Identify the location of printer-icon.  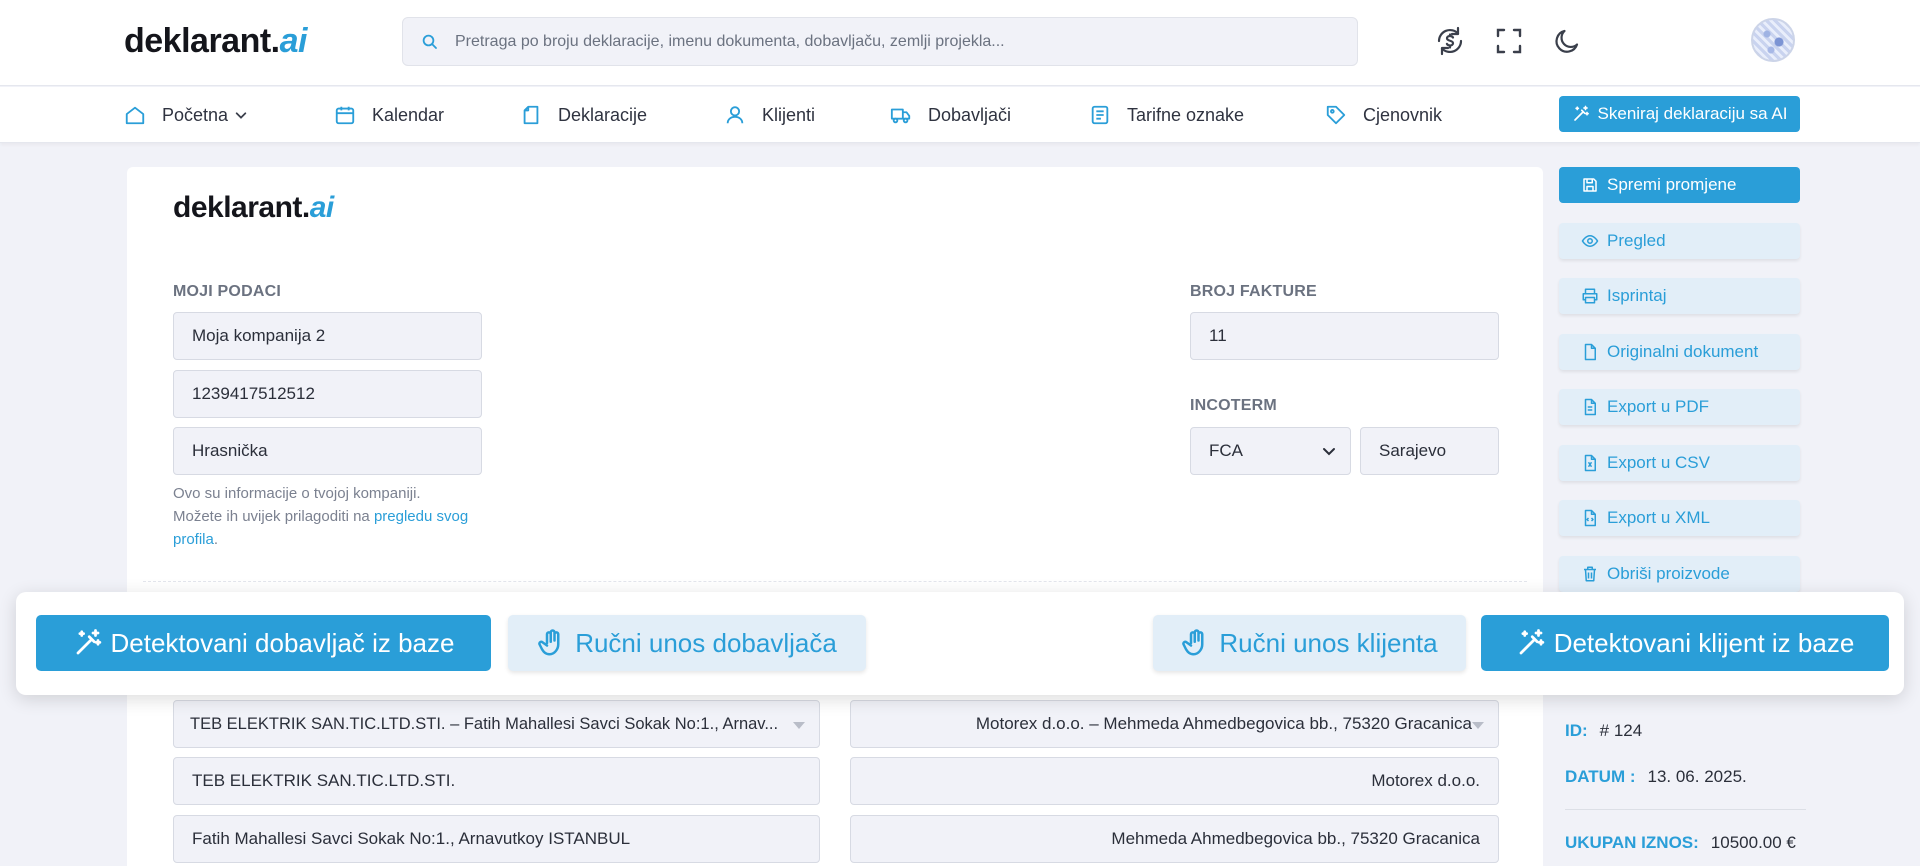
(1590, 296).